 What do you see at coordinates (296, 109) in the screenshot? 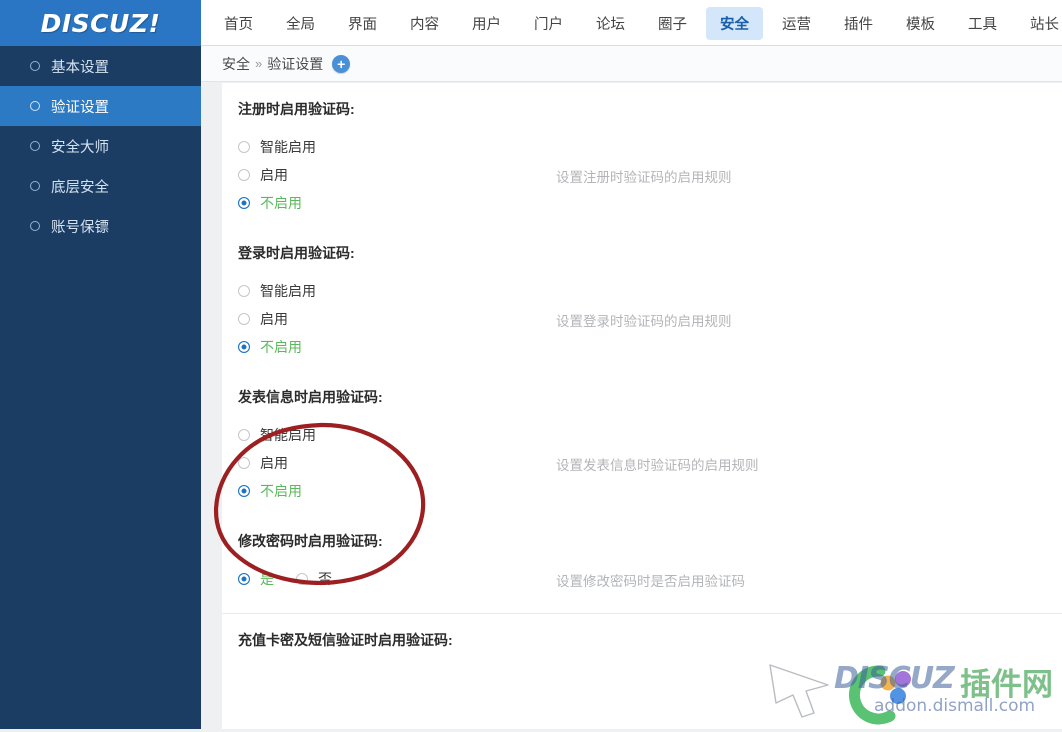
I see `field-title: 注册时启用验证码:` at bounding box center [296, 109].